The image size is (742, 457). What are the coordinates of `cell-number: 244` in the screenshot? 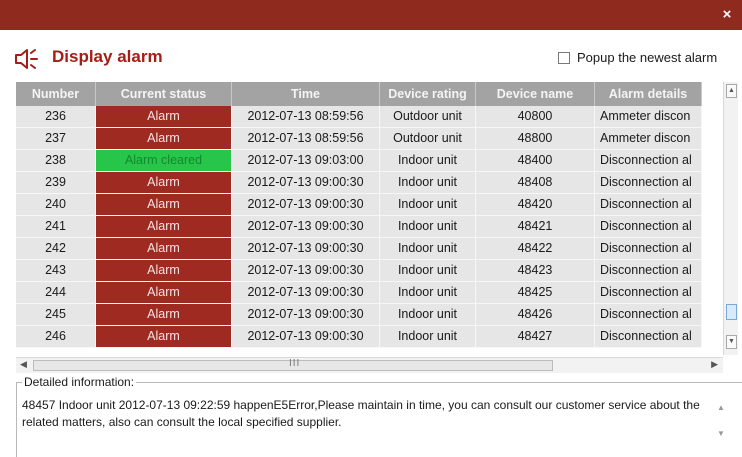 It's located at (56, 293).